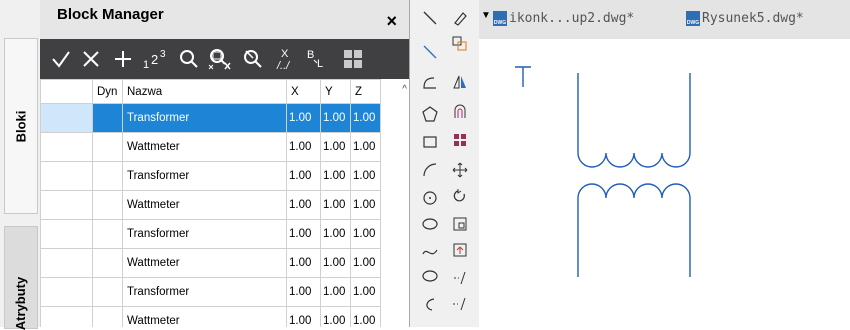  What do you see at coordinates (404, 89) in the screenshot?
I see `scroll-up-arrow-icon: ^` at bounding box center [404, 89].